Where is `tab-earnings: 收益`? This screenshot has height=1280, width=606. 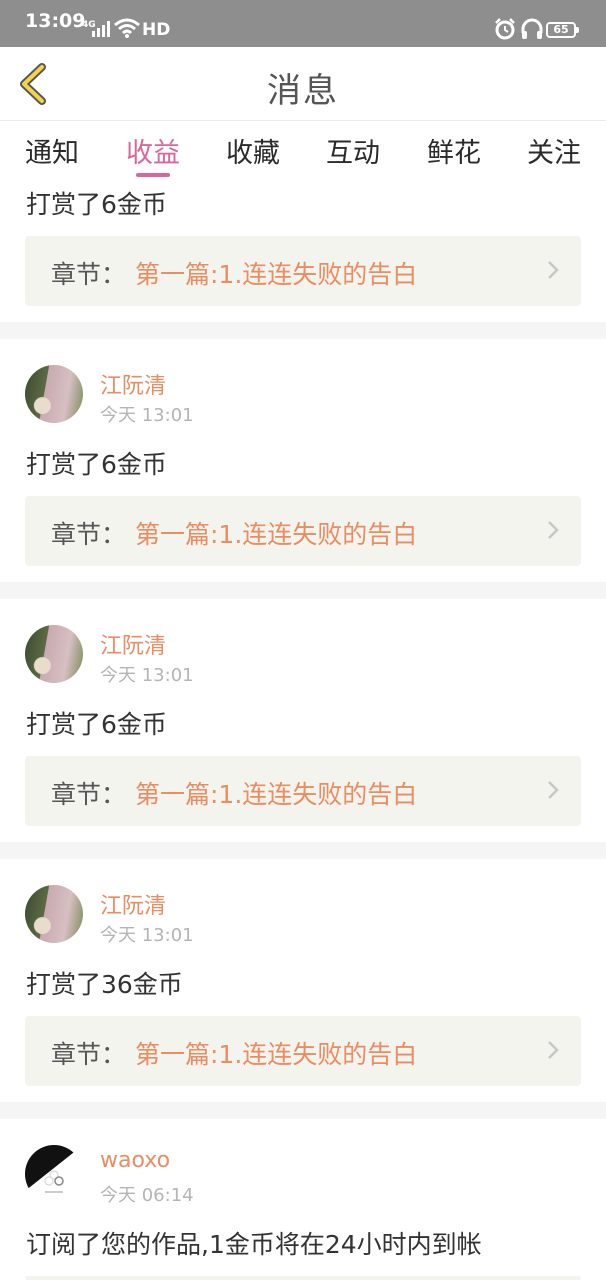 tab-earnings: 收益 is located at coordinates (153, 150).